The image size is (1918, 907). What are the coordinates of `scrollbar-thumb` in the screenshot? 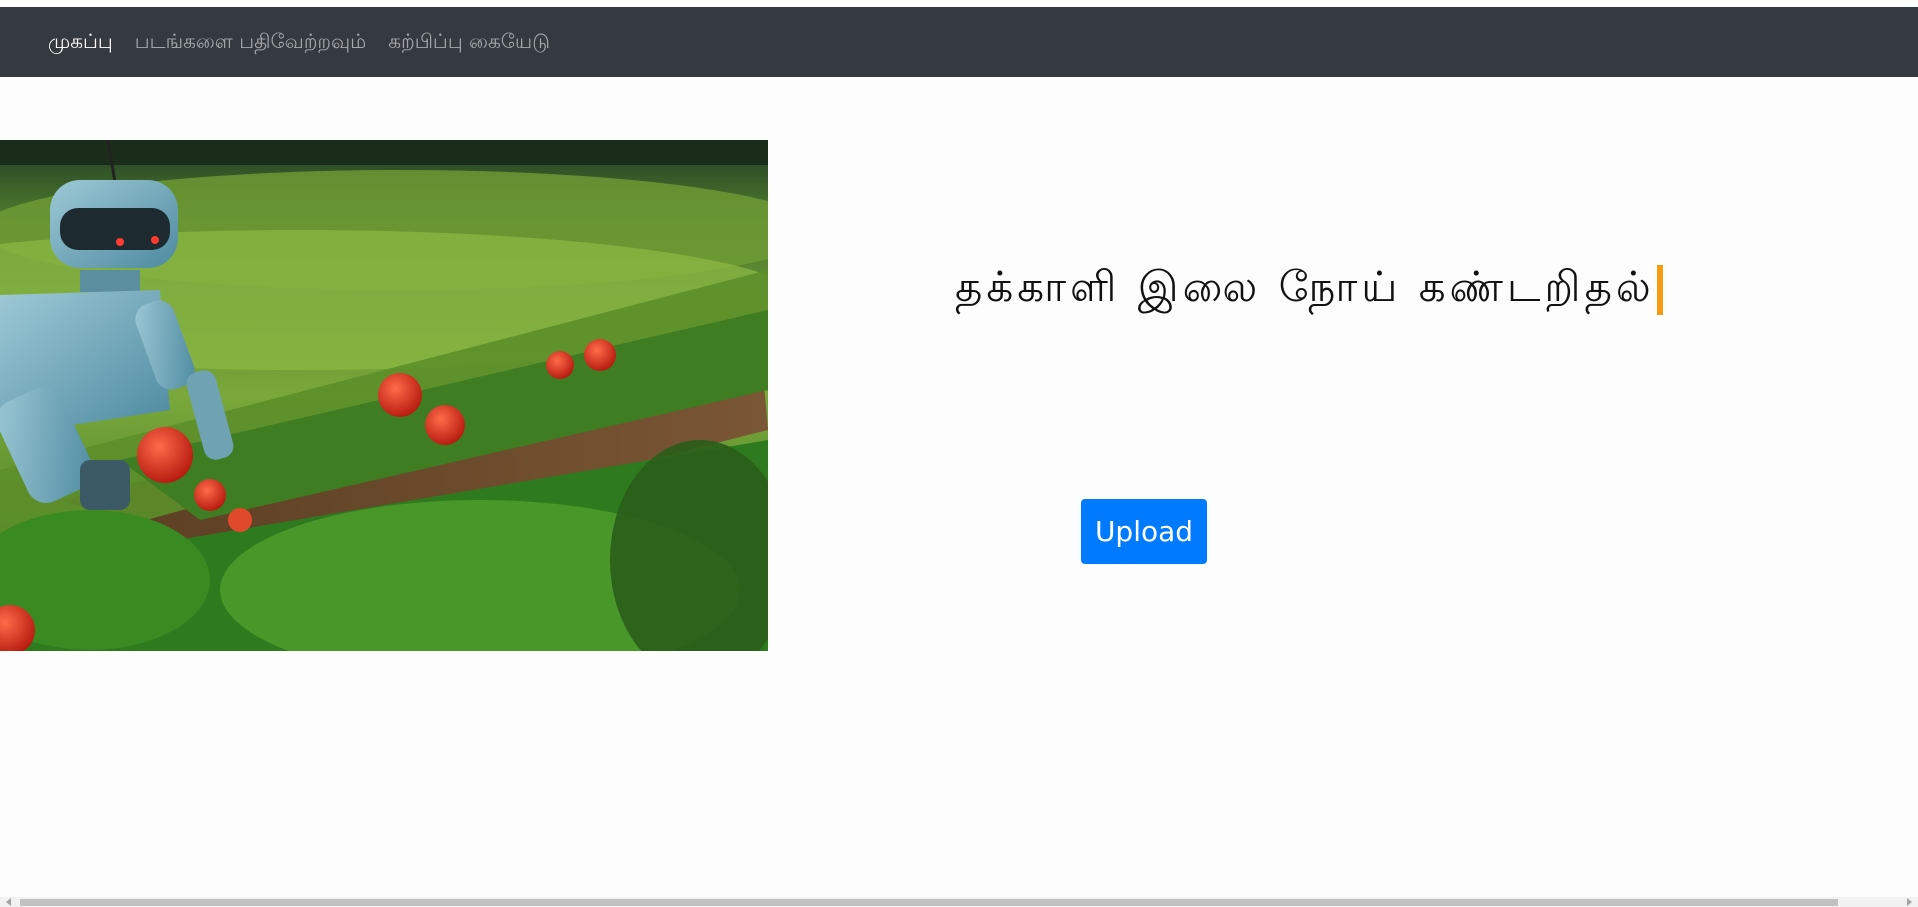 It's located at (929, 902).